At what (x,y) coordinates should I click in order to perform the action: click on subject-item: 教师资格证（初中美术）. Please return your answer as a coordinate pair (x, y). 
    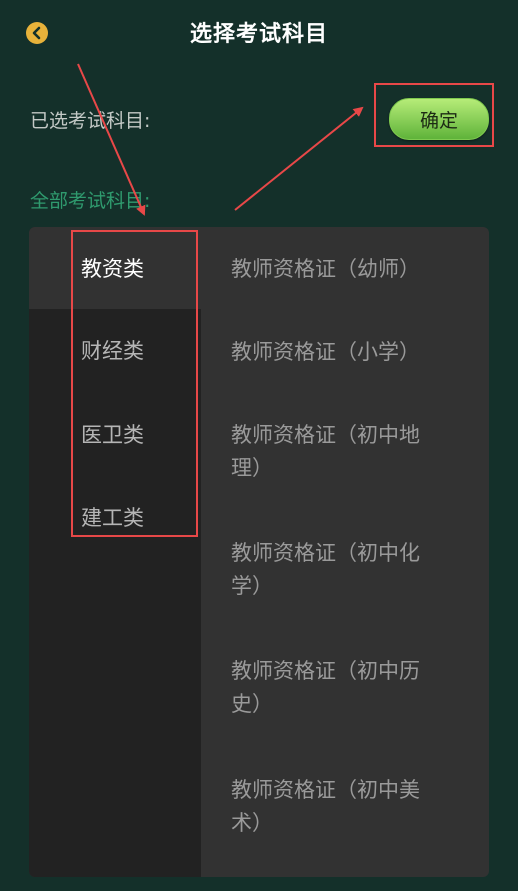
    Looking at the image, I should click on (340, 807).